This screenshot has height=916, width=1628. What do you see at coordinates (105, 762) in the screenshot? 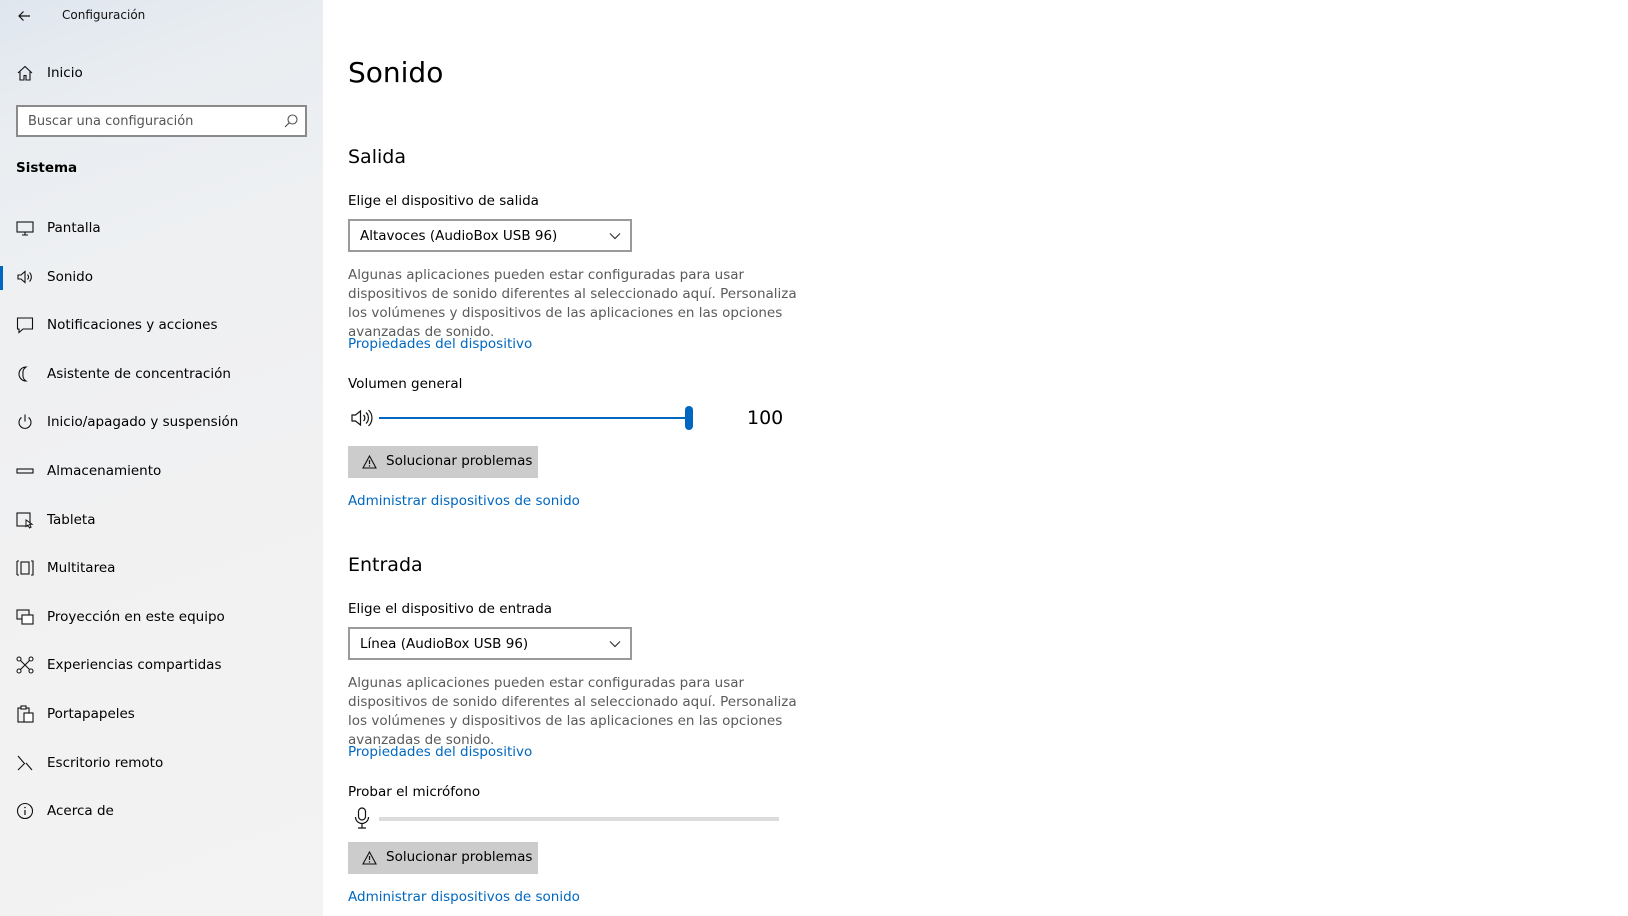
I see `sidebar-item-label: Escritorio remoto` at bounding box center [105, 762].